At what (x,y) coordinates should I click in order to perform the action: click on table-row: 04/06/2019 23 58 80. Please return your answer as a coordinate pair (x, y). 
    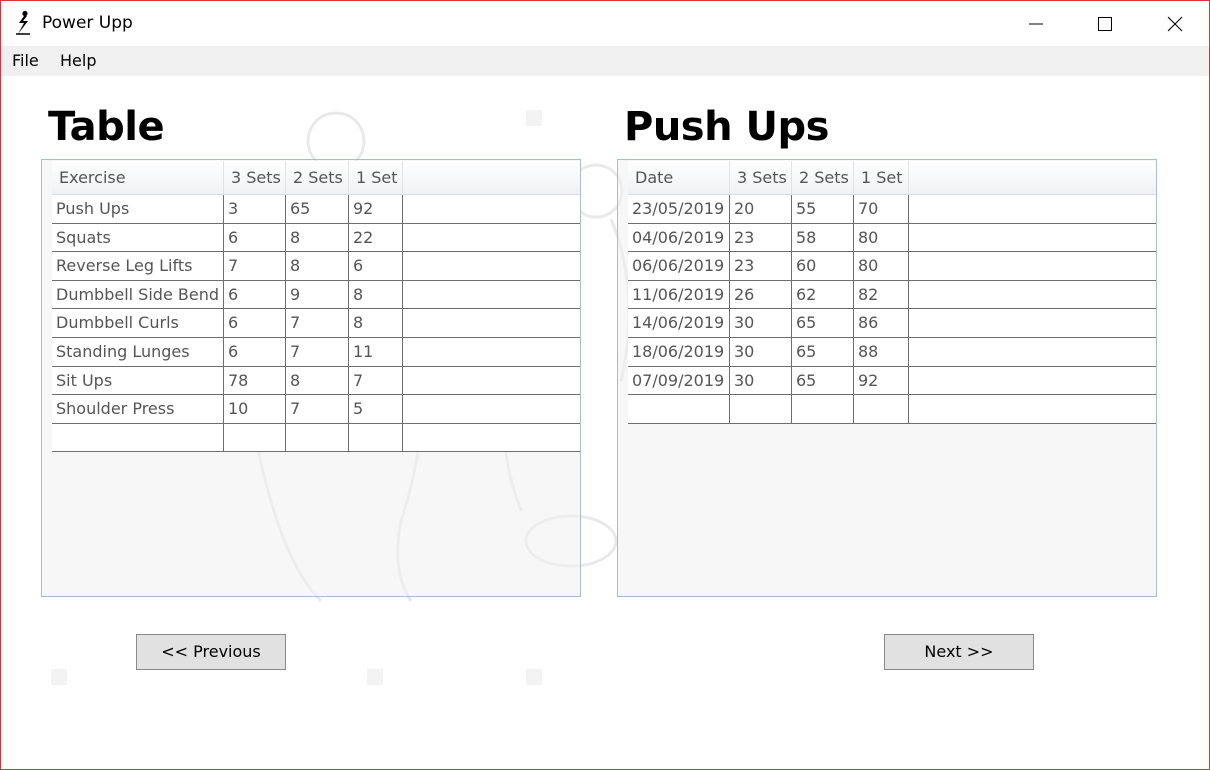
    Looking at the image, I should click on (892, 238).